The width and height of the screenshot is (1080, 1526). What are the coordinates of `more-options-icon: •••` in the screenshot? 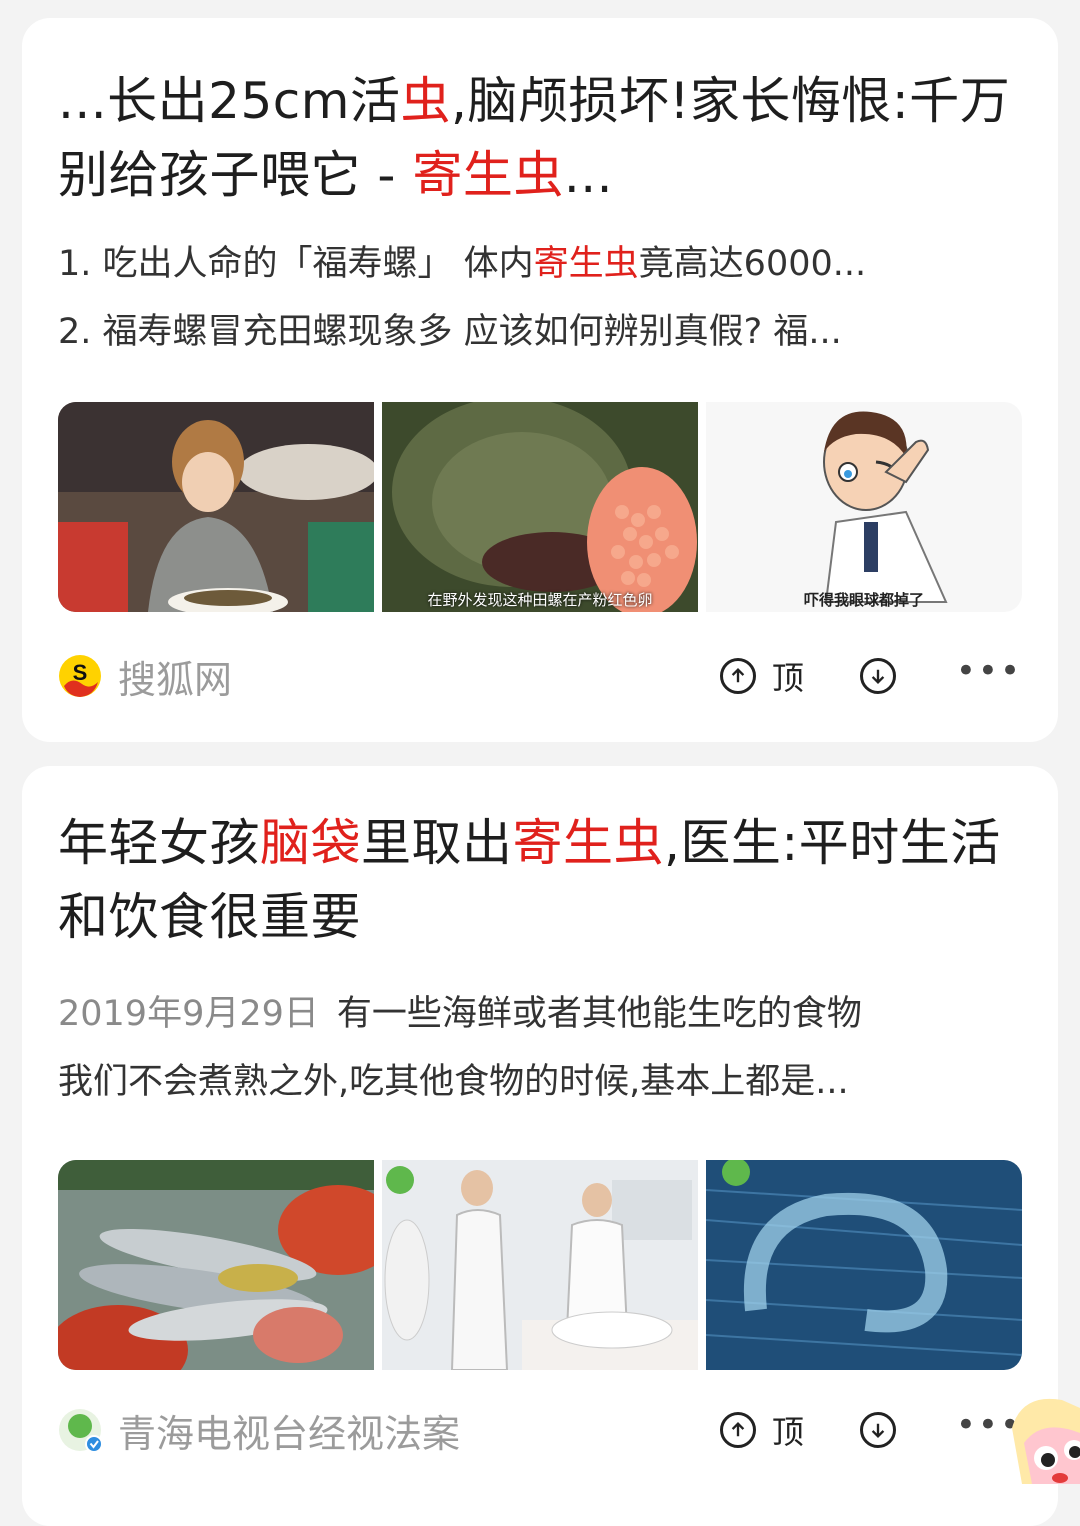 It's located at (989, 676).